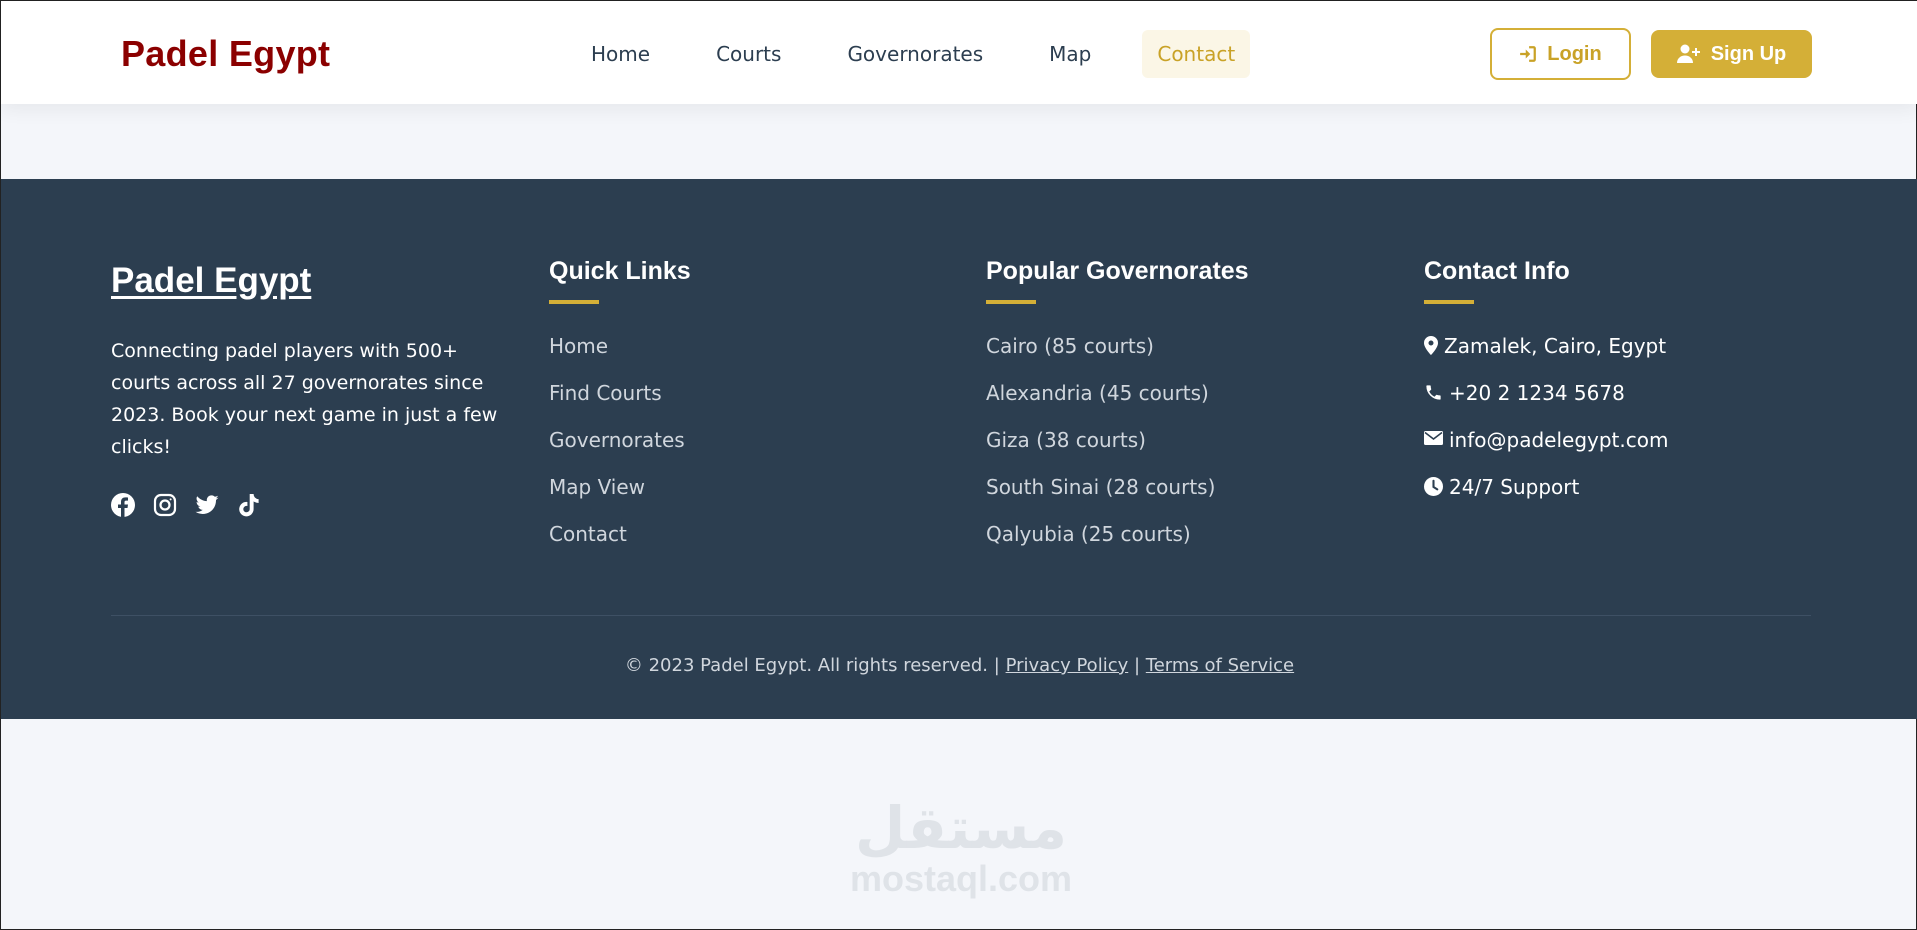 Image resolution: width=1917 pixels, height=930 pixels. Describe the element at coordinates (1433, 438) in the screenshot. I see `envelope-icon` at that location.